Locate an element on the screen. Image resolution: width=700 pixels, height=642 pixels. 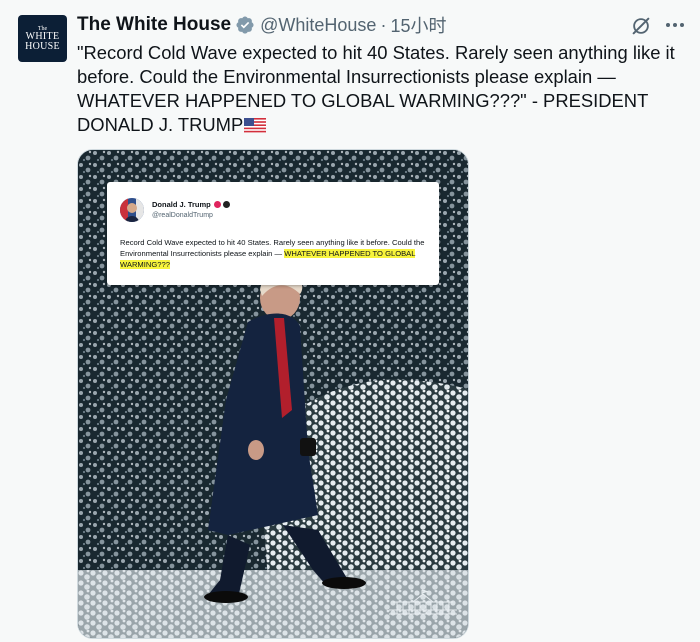
avatar-text-house: HOUSE is located at coordinates (42, 46).